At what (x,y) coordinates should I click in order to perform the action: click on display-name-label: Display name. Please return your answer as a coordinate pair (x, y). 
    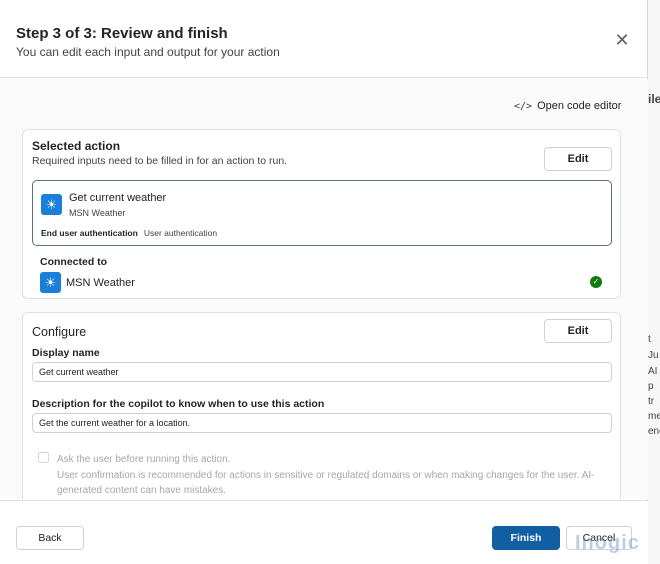
    Looking at the image, I should click on (66, 353).